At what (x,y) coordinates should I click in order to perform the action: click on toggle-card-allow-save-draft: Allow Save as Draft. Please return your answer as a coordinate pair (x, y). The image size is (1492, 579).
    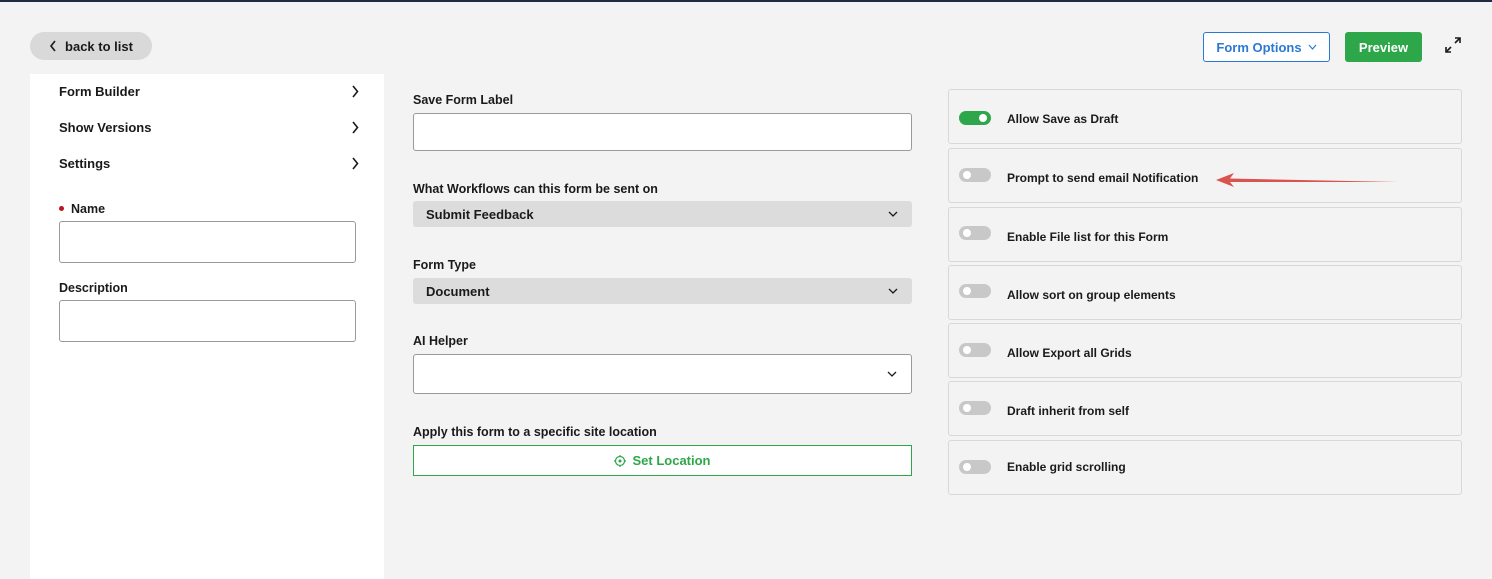
    Looking at the image, I should click on (1205, 116).